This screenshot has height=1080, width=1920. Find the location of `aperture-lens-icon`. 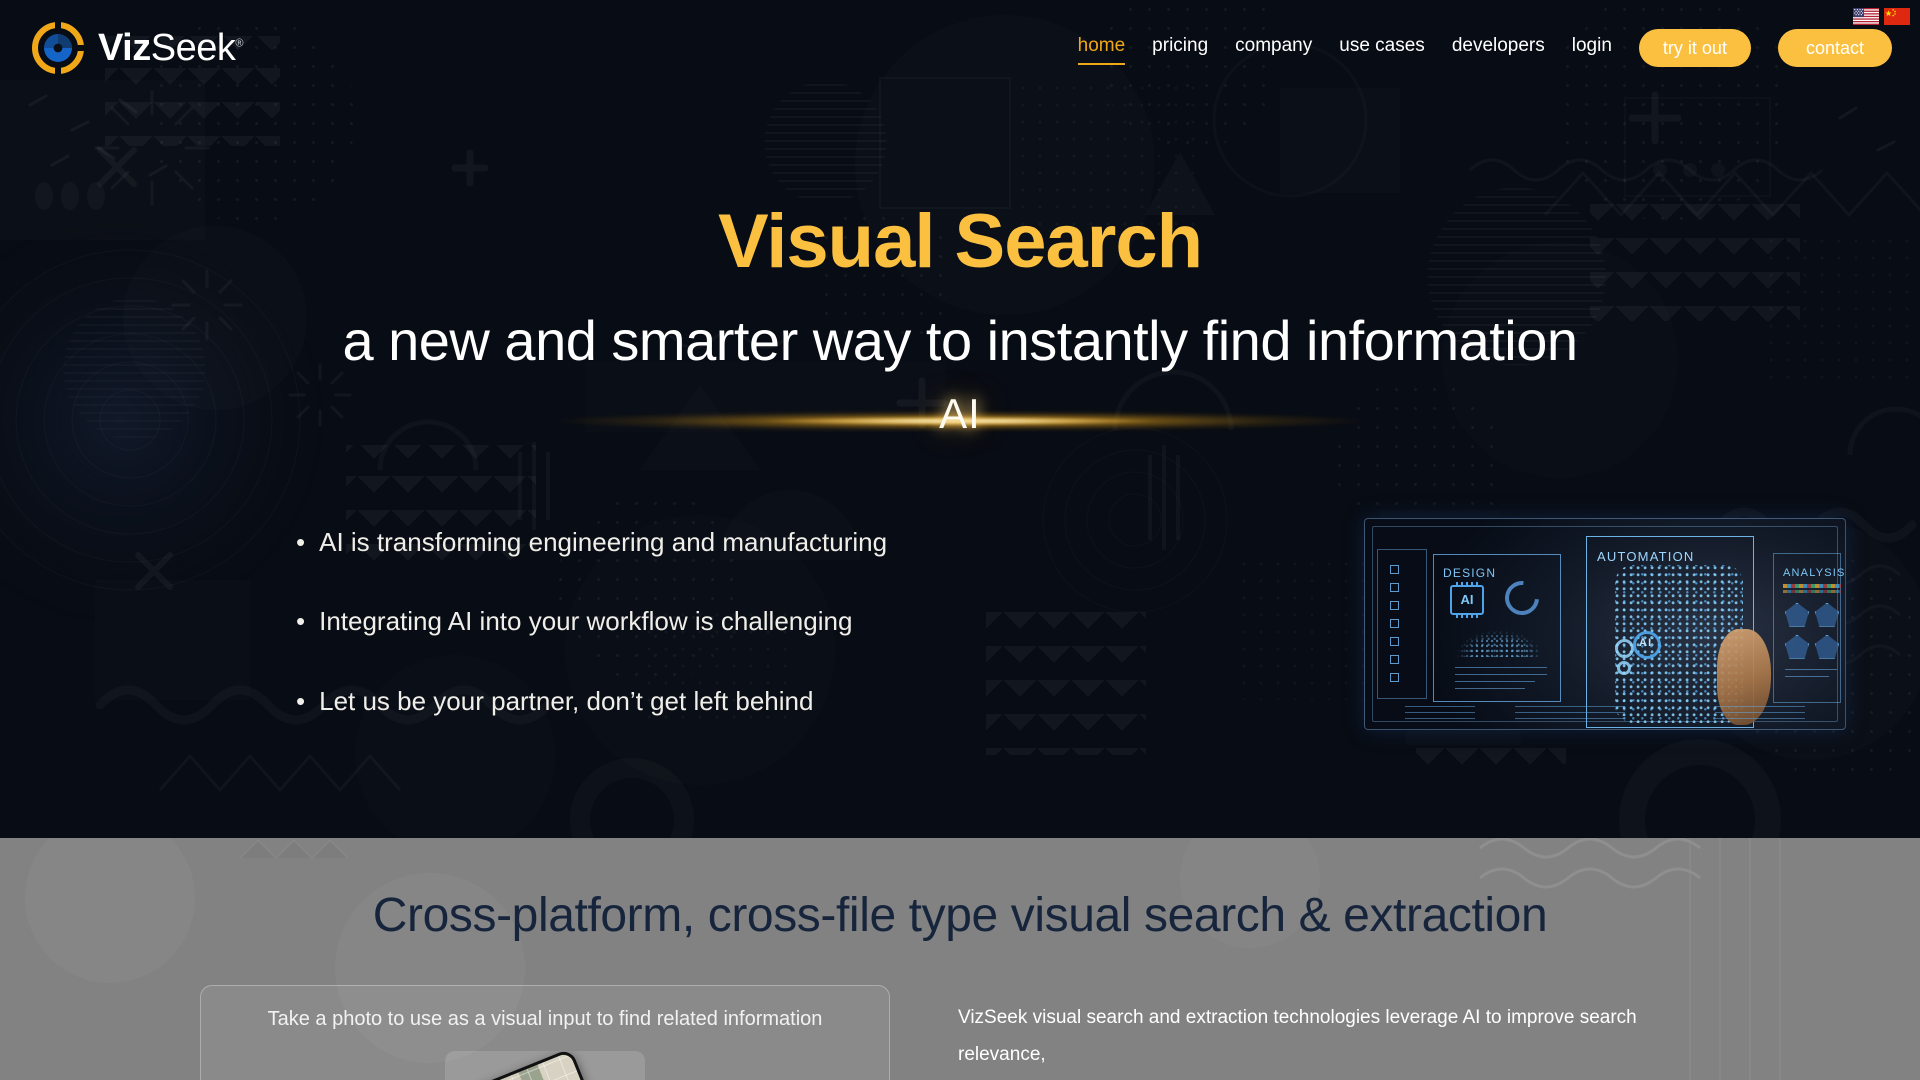

aperture-lens-icon is located at coordinates (58, 48).